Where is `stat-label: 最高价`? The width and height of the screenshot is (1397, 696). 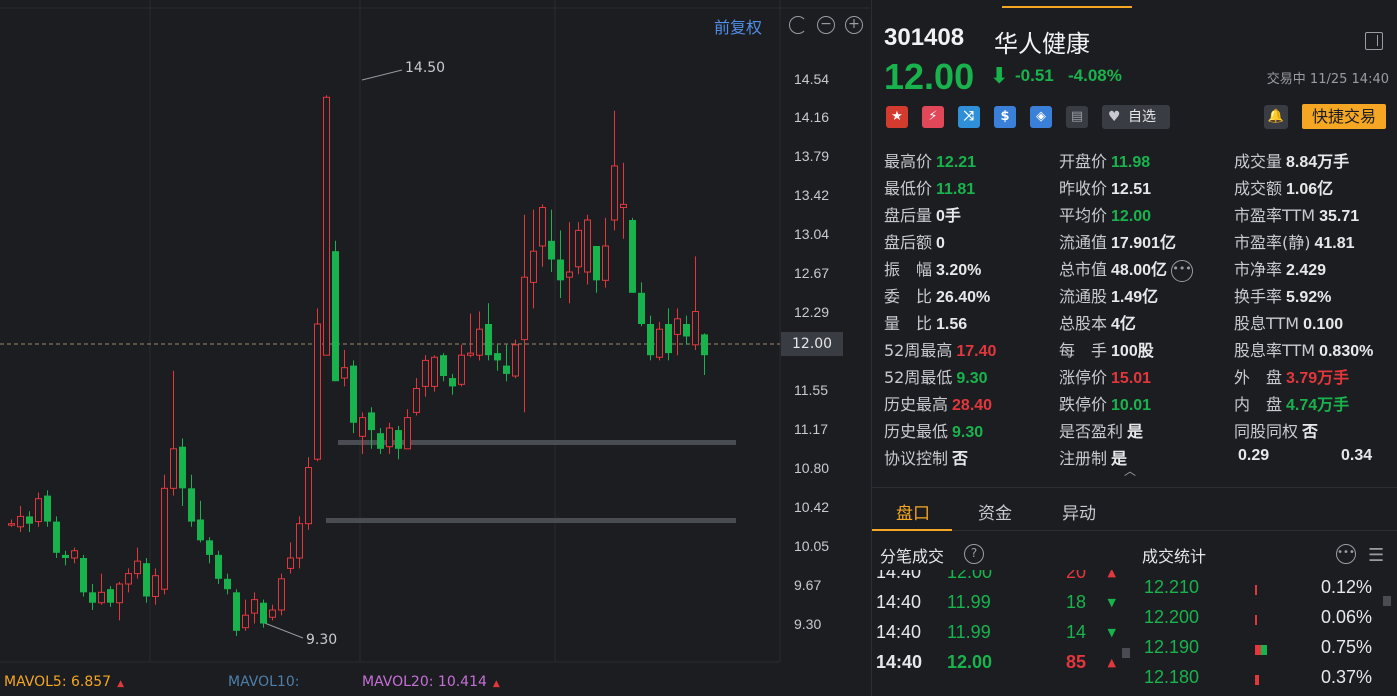 stat-label: 最高价 is located at coordinates (908, 161).